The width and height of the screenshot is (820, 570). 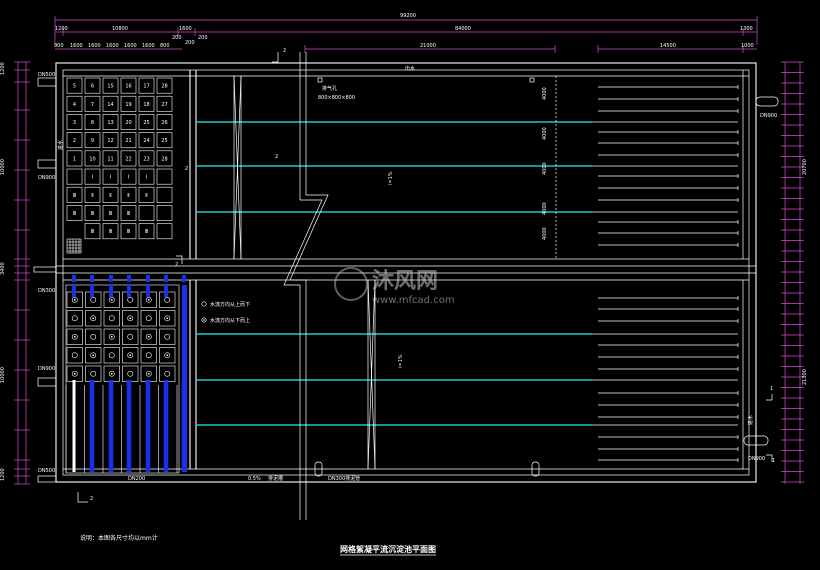 What do you see at coordinates (773, 461) in the screenshot?
I see `label-section-1b: 1` at bounding box center [773, 461].